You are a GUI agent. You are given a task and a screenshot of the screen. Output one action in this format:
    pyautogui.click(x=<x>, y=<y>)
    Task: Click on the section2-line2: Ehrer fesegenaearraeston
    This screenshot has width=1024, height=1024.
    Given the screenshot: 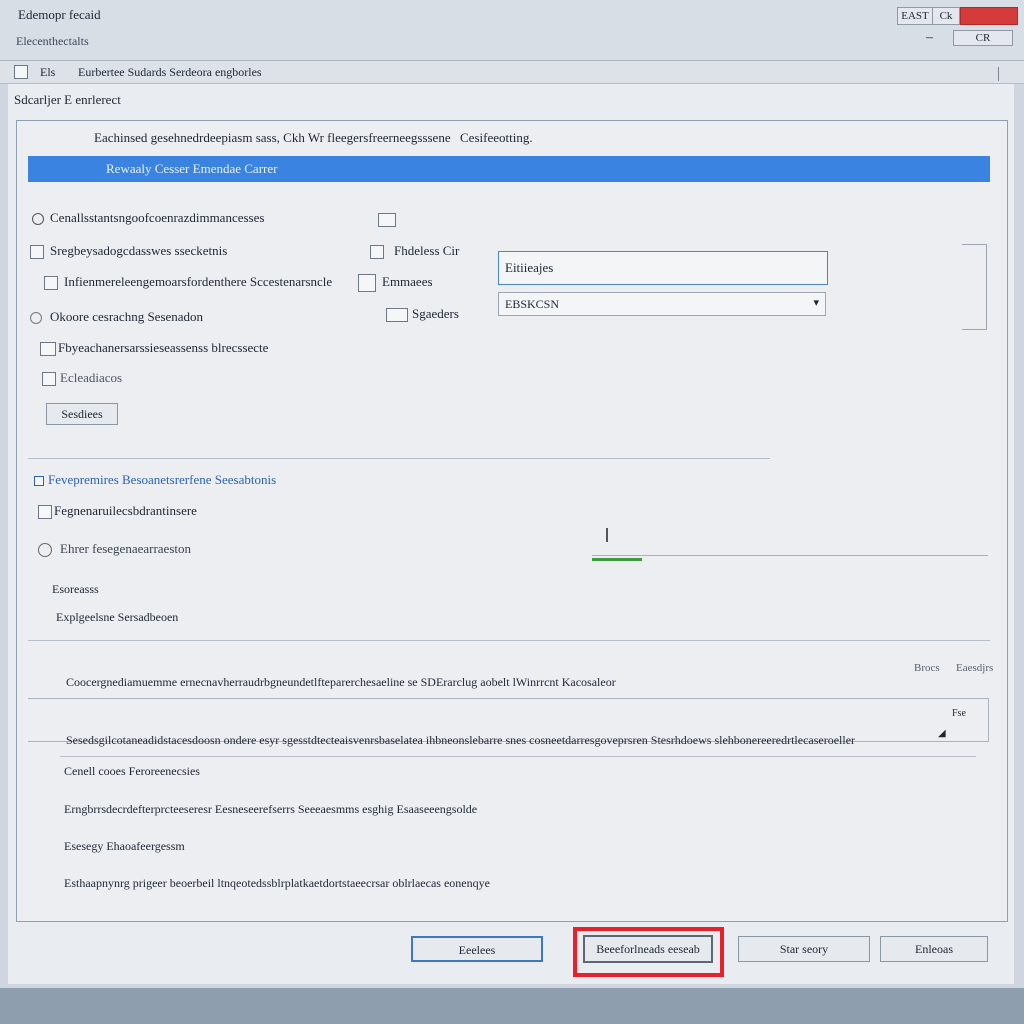 What is the action you would take?
    pyautogui.click(x=114, y=549)
    